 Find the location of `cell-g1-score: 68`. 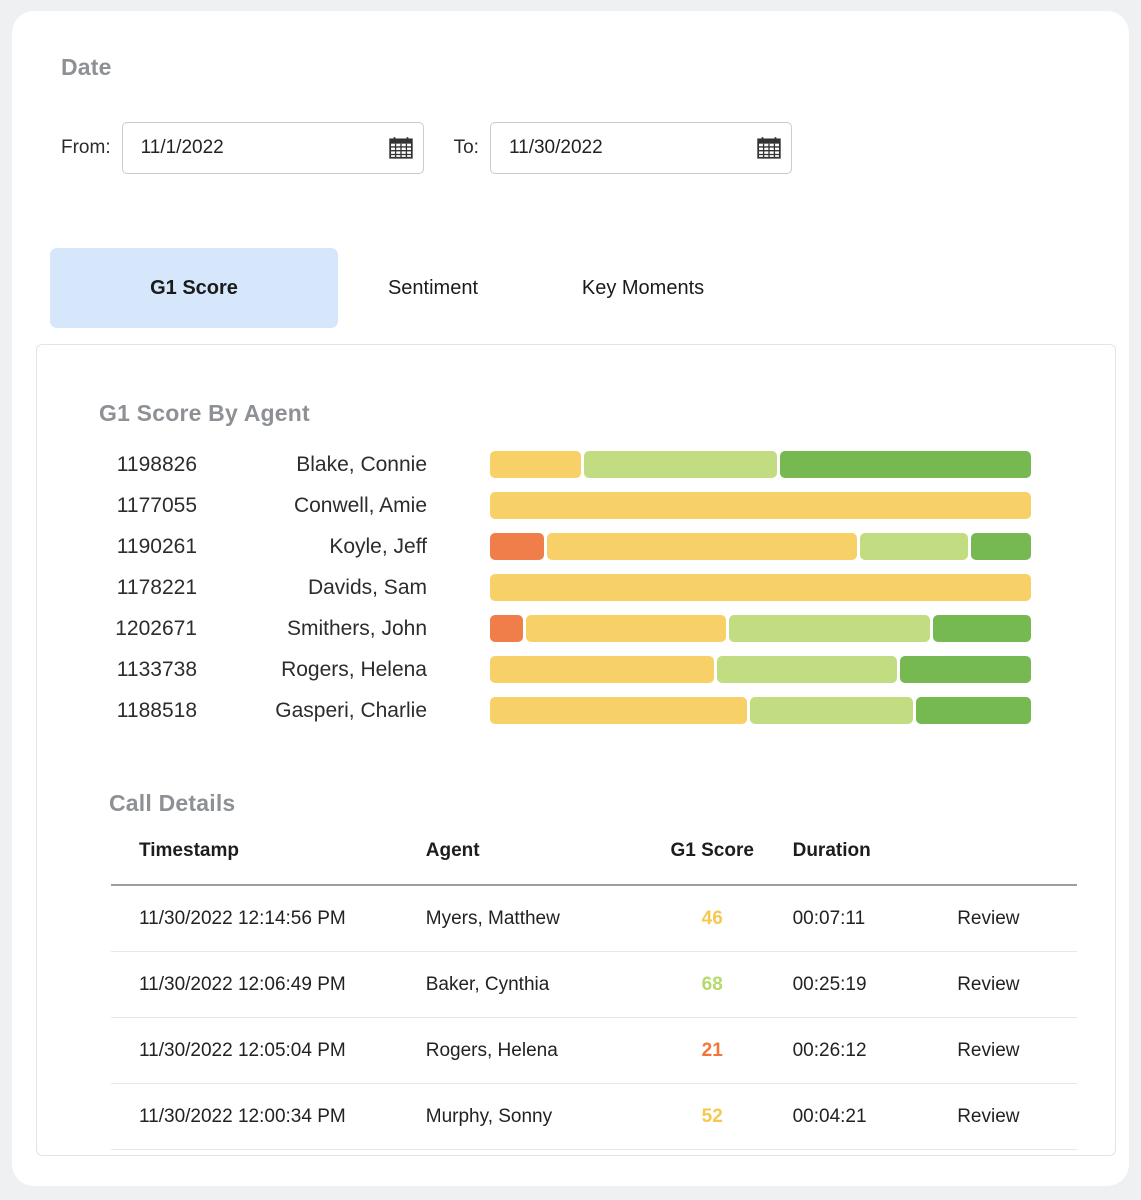

cell-g1-score: 68 is located at coordinates (712, 984).